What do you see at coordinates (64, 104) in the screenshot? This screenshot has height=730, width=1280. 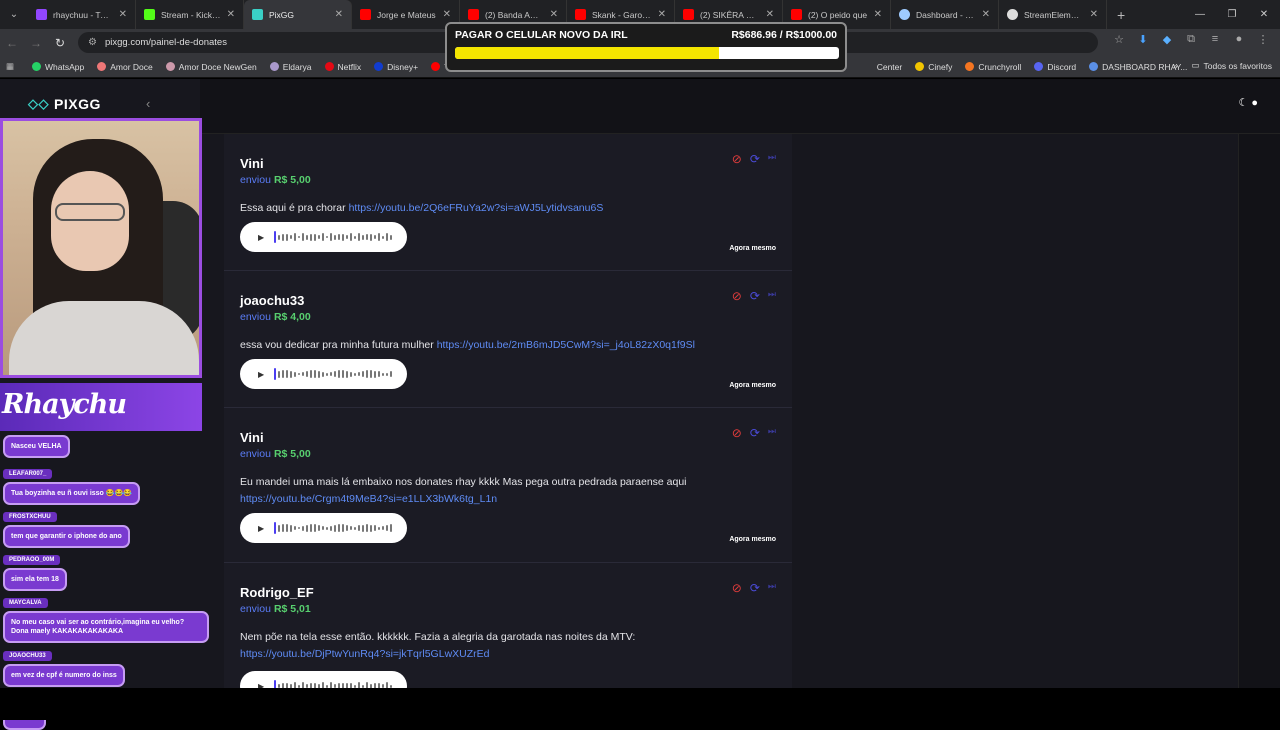 I see `pixgg-logo: ◇◇ PIXGG` at bounding box center [64, 104].